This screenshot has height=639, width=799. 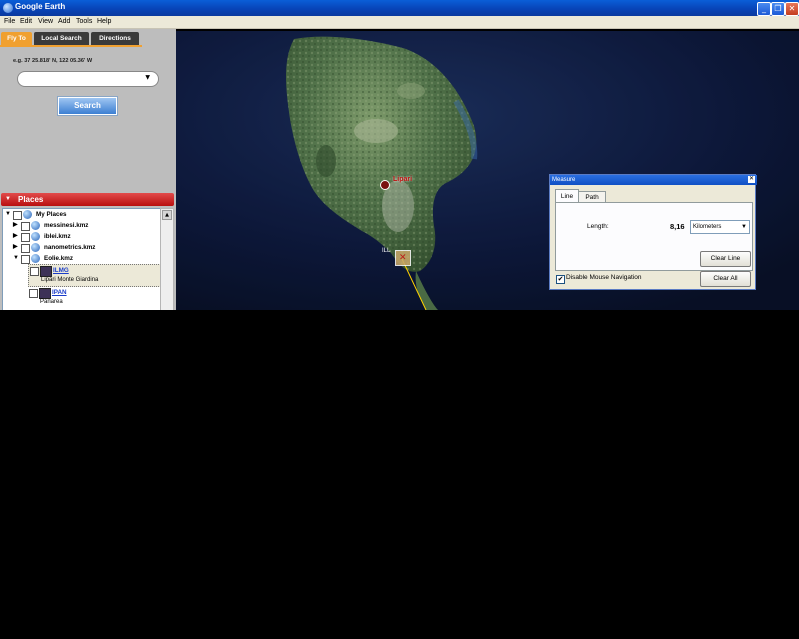 What do you see at coordinates (399, 22) in the screenshot?
I see `menu-bar: File Edit View Add Tools Help` at bounding box center [399, 22].